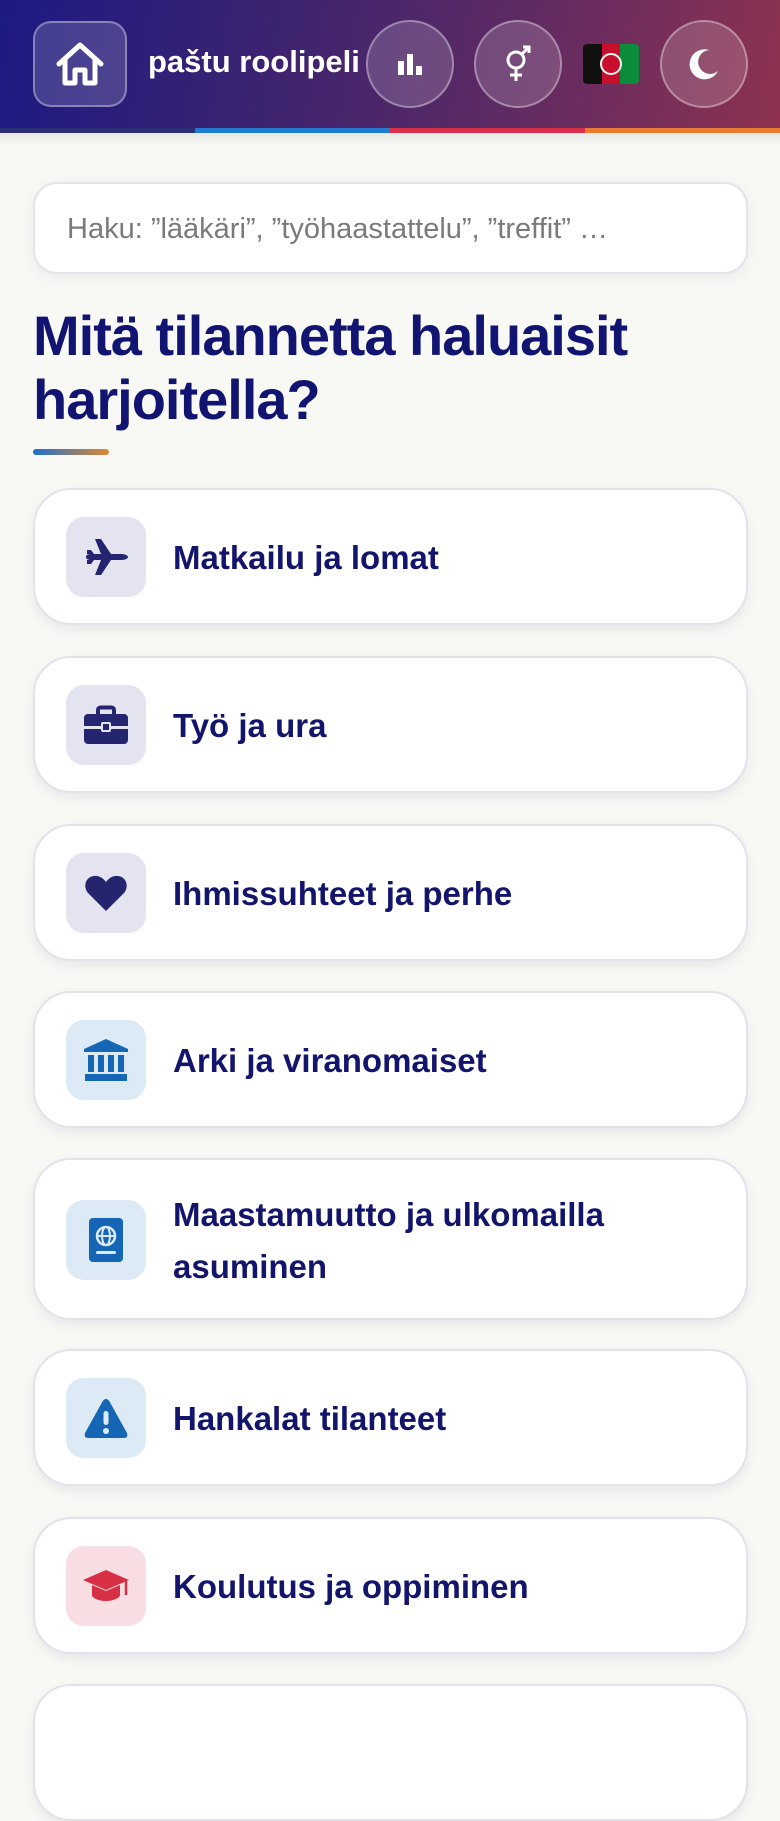  Describe the element at coordinates (254, 61) in the screenshot. I see `app-title: paštu roolipeli` at that location.